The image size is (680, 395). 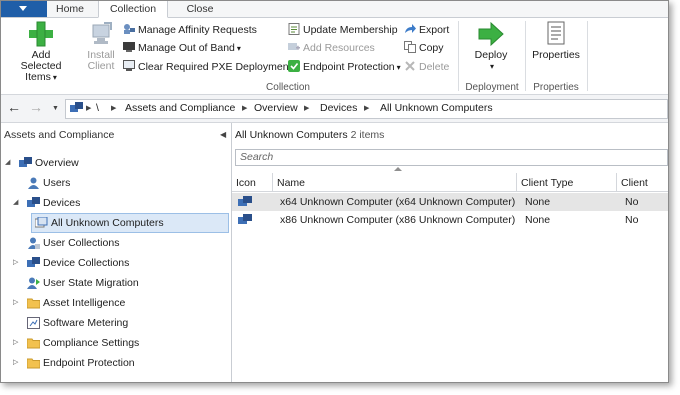 I want to click on tree-item-asset-intelligence: ▷ Asset Intelligence, so click(x=115, y=303).